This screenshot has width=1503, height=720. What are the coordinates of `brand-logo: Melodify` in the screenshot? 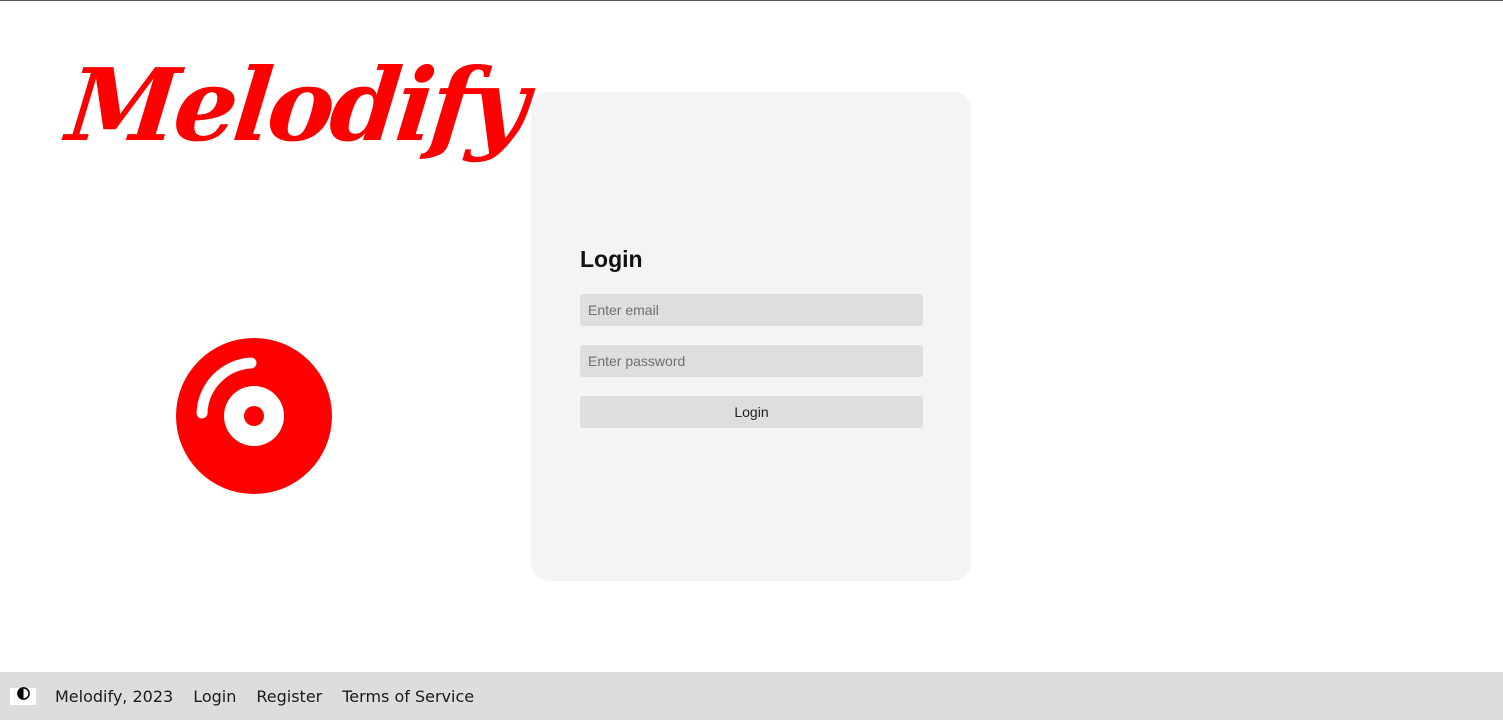 It's located at (296, 105).